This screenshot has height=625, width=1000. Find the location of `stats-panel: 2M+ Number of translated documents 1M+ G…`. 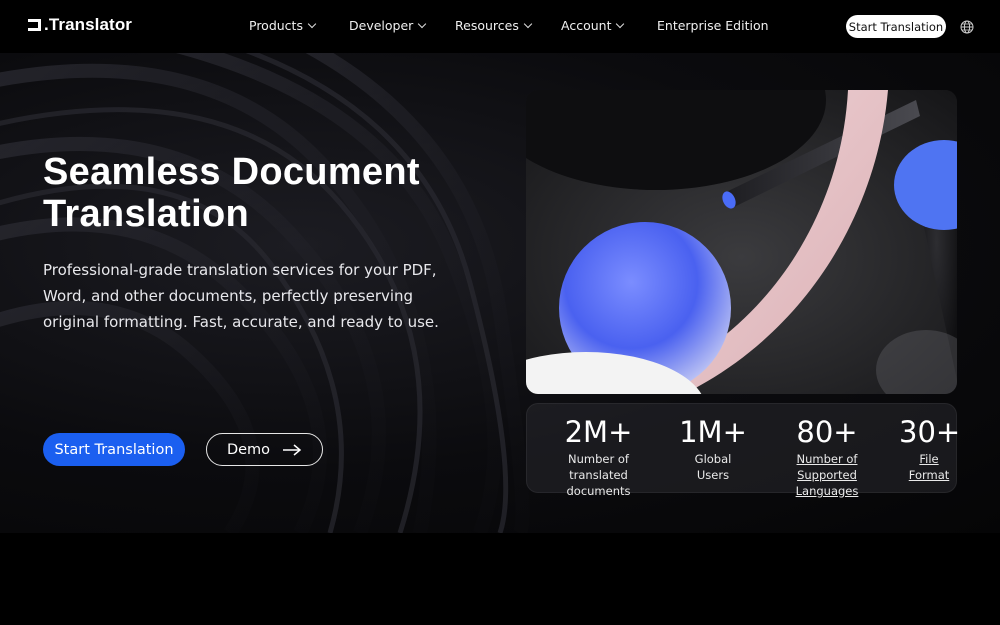

stats-panel: 2M+ Number of translated documents 1M+ G… is located at coordinates (743, 450).